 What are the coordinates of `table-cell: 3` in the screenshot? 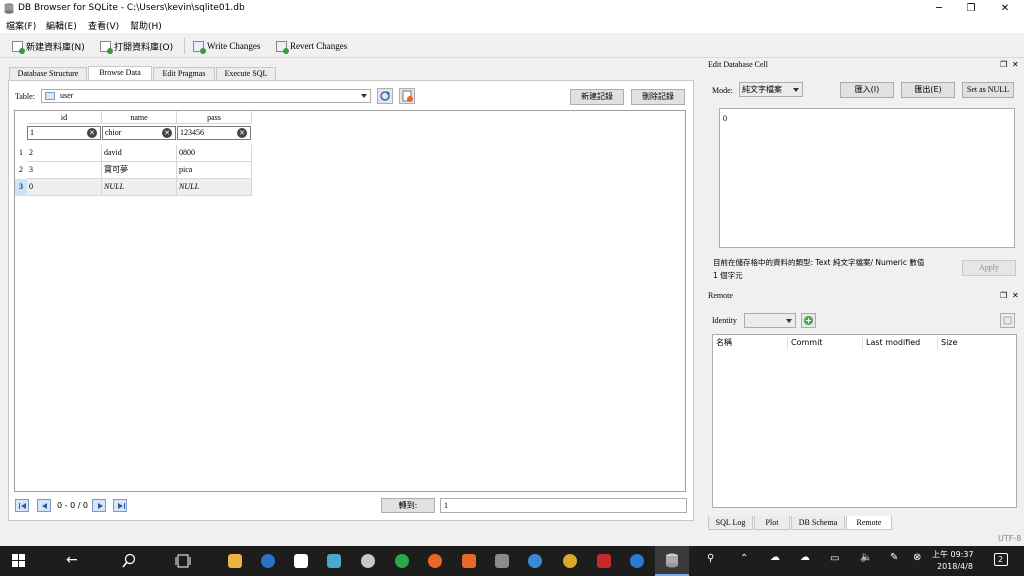 It's located at (64, 170).